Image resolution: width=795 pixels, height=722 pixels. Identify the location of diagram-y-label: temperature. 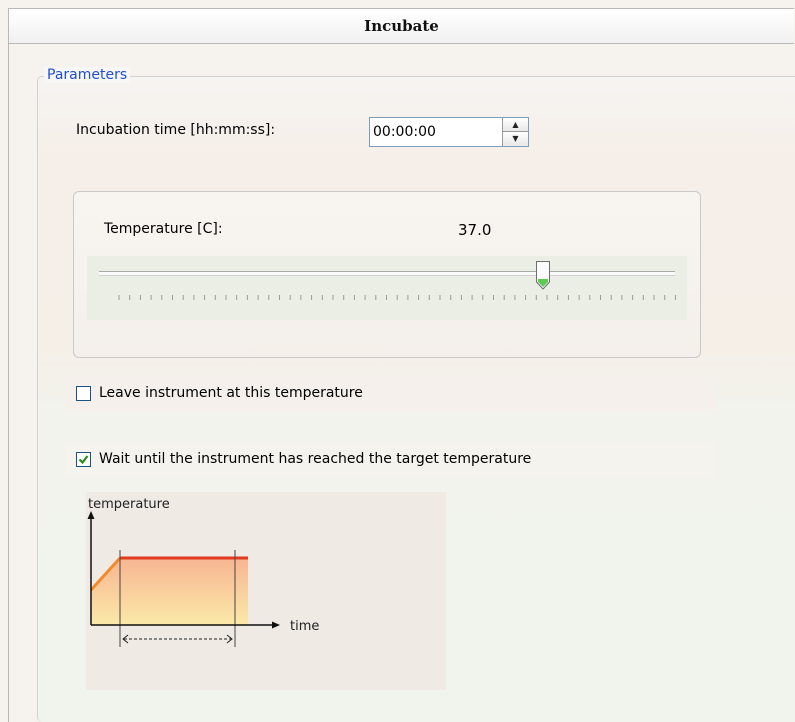
(129, 504).